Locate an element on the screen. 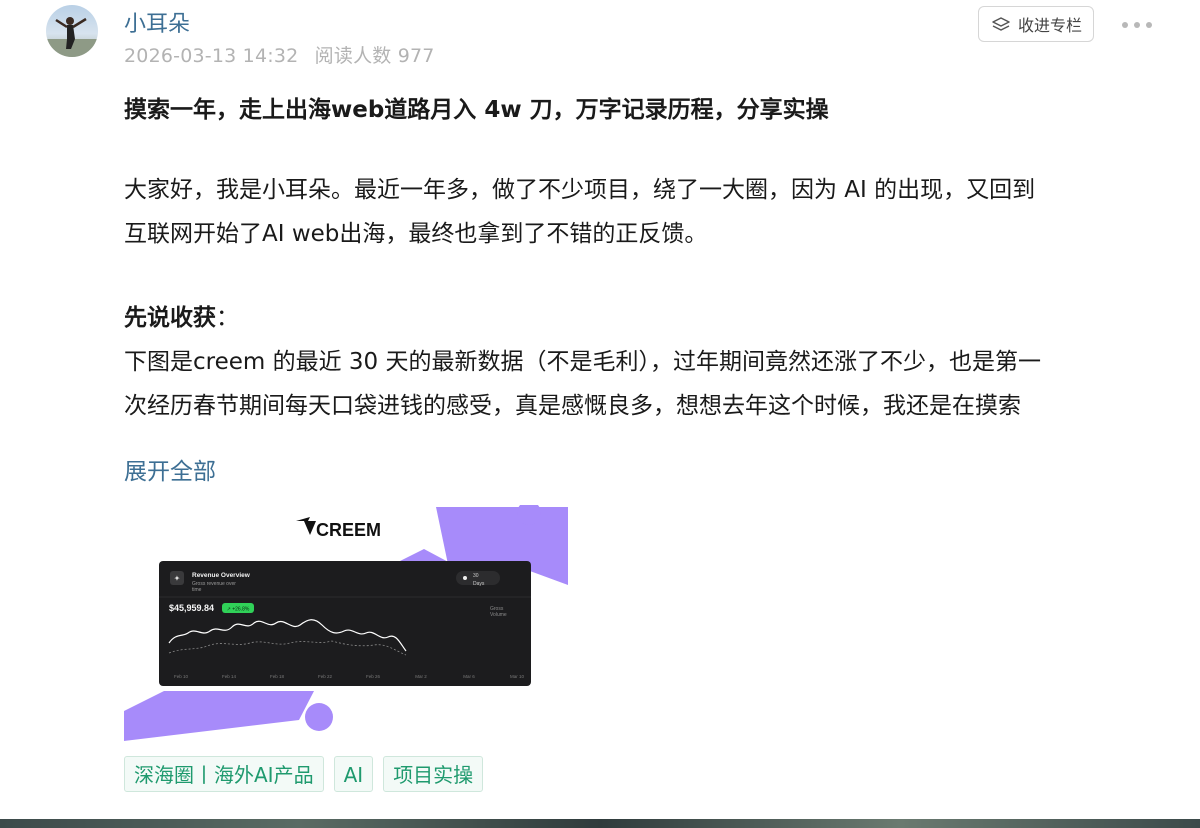 Image resolution: width=1200 pixels, height=828 pixels. x-tick: Mar 2 is located at coordinates (421, 676).